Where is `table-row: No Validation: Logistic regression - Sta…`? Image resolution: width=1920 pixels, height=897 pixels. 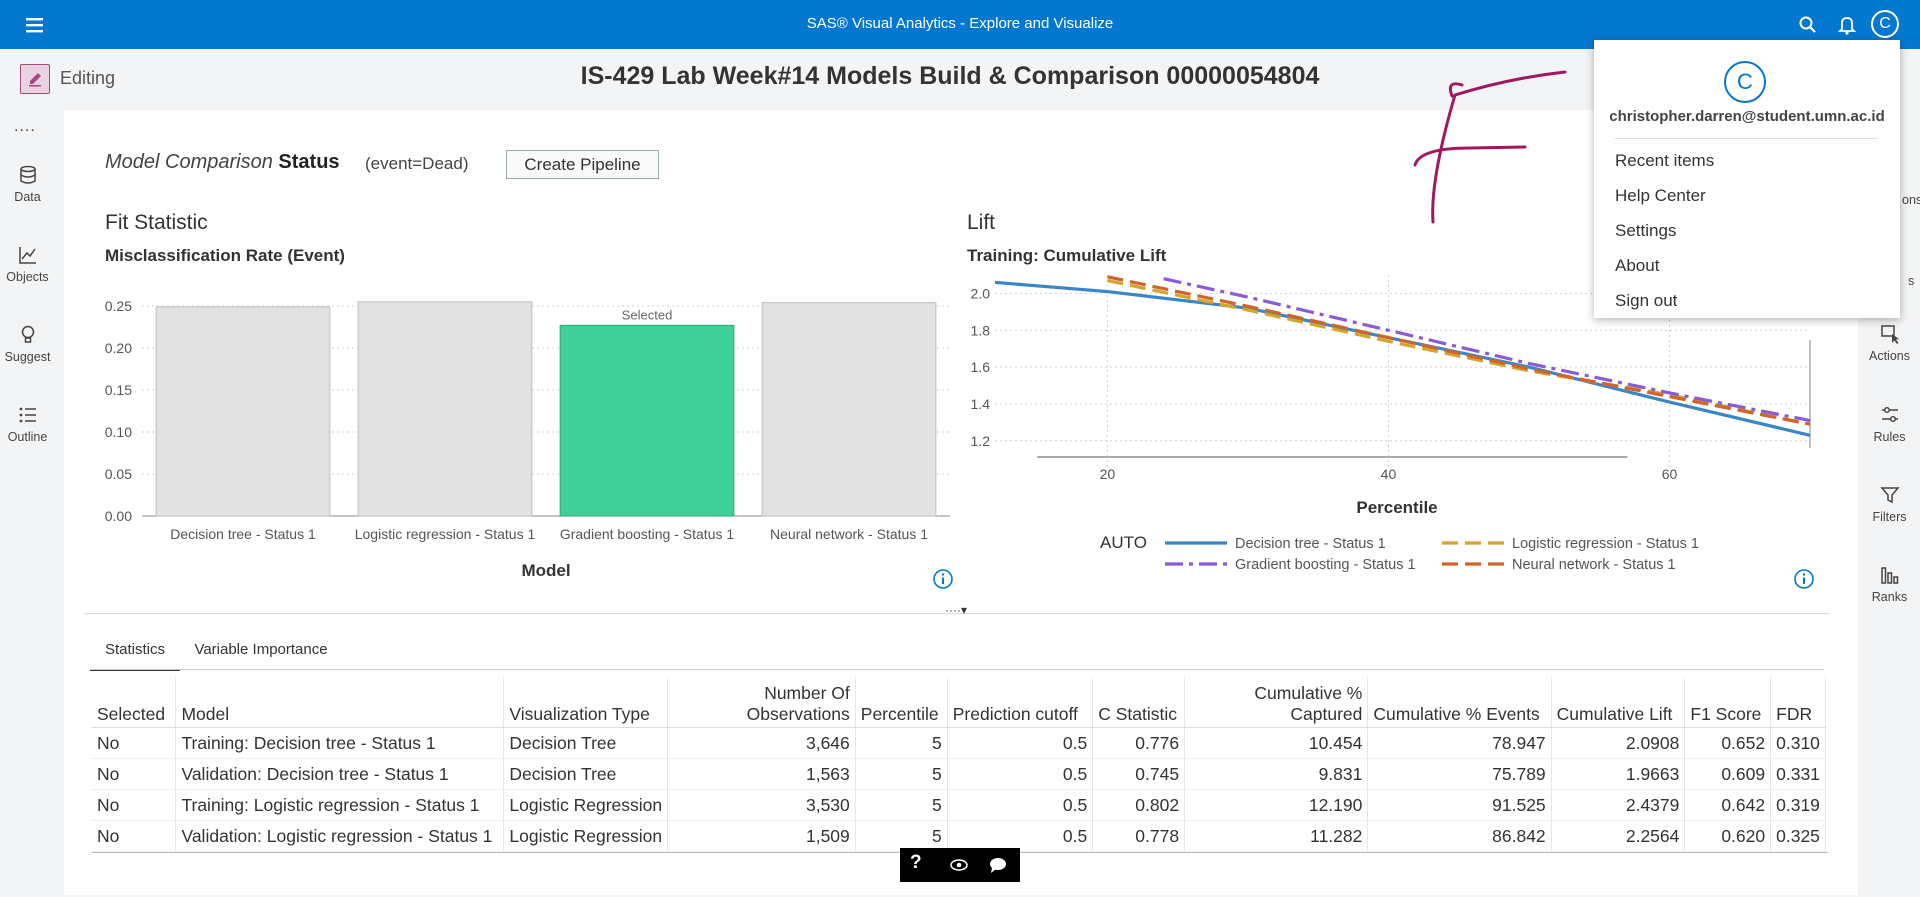
table-row: No Validation: Logistic regression - Sta… is located at coordinates (959, 836).